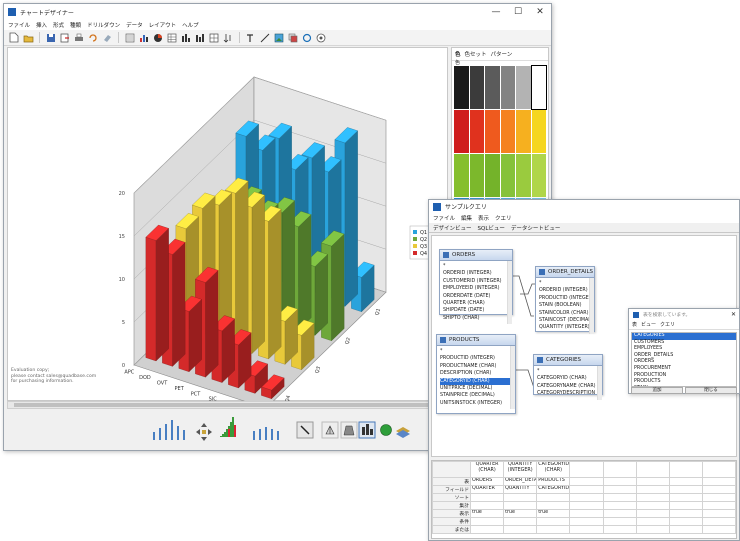  I want to click on depth-slider-icon, so click(227, 427).